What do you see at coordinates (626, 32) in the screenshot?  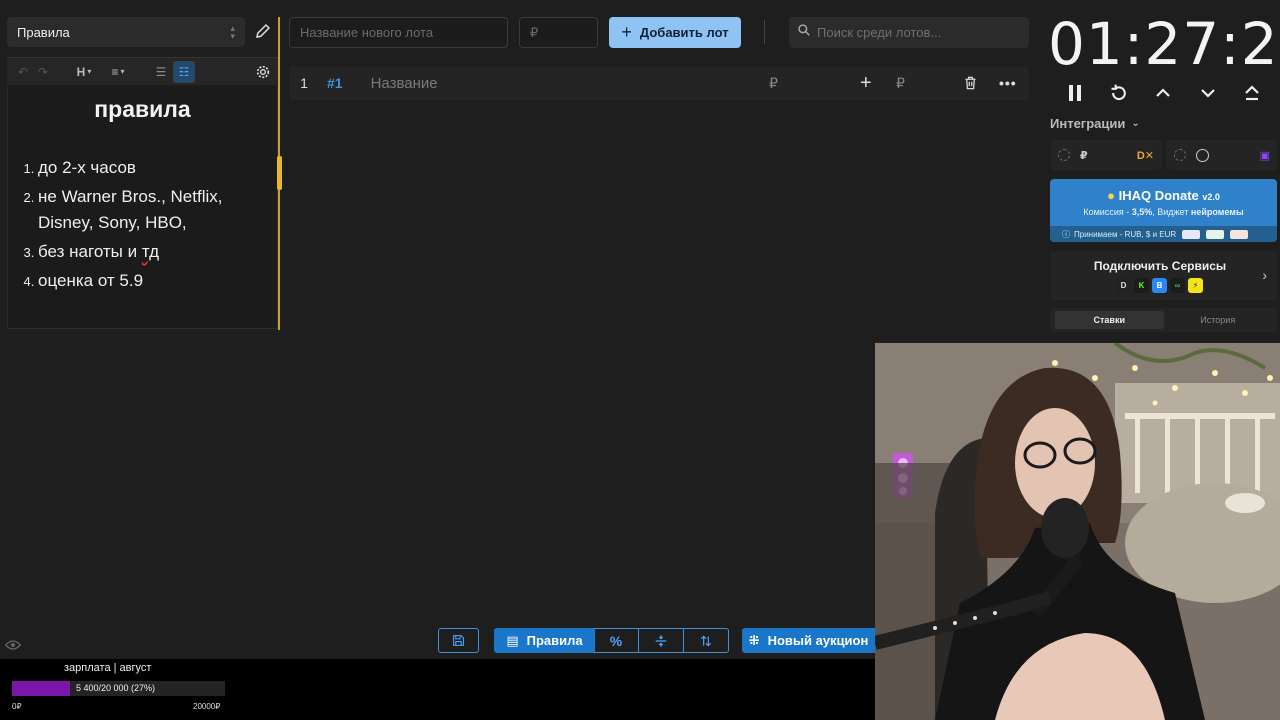 I see `plus-icon: +` at bounding box center [626, 32].